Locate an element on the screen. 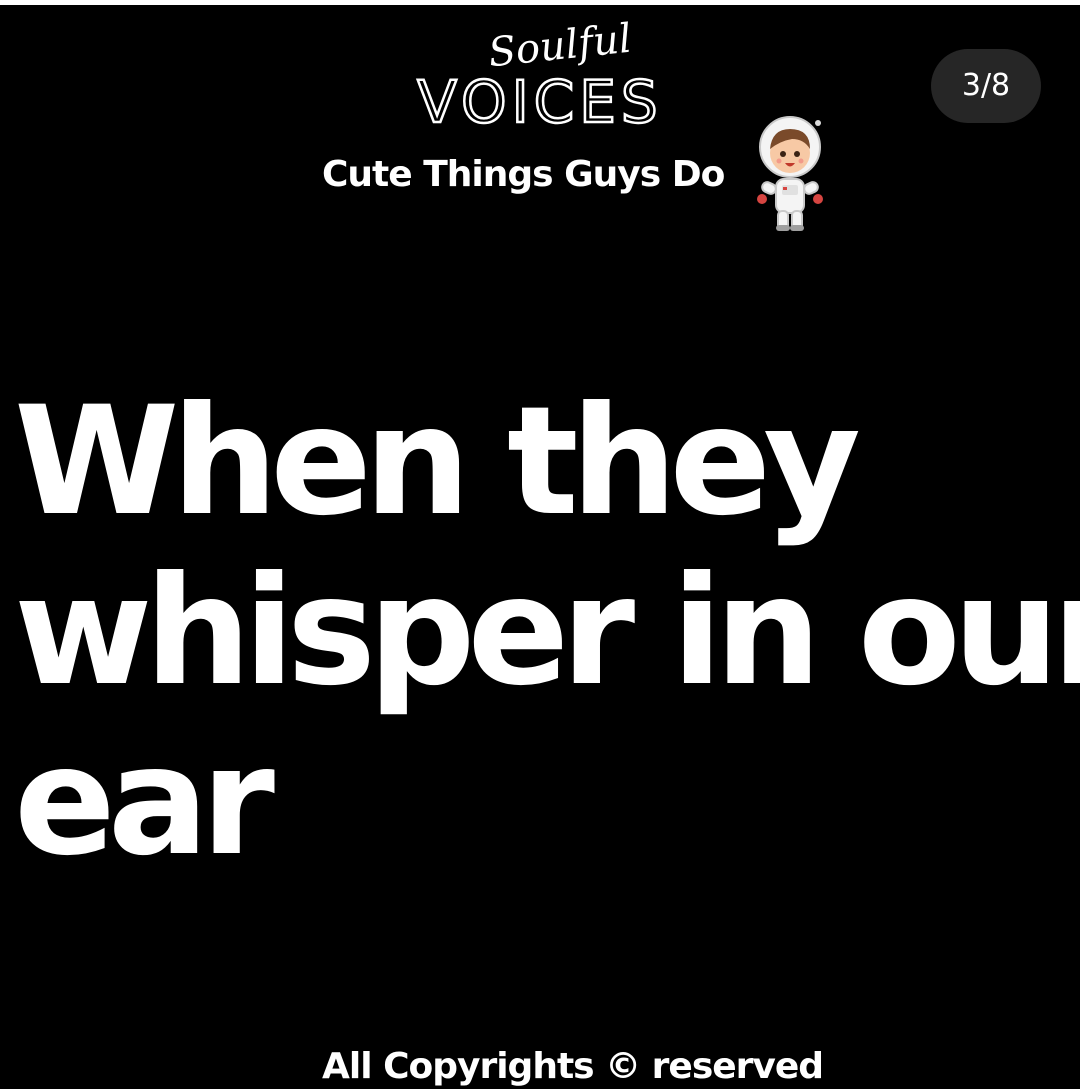  carousel-counter-badge: 3/8 is located at coordinates (986, 86).